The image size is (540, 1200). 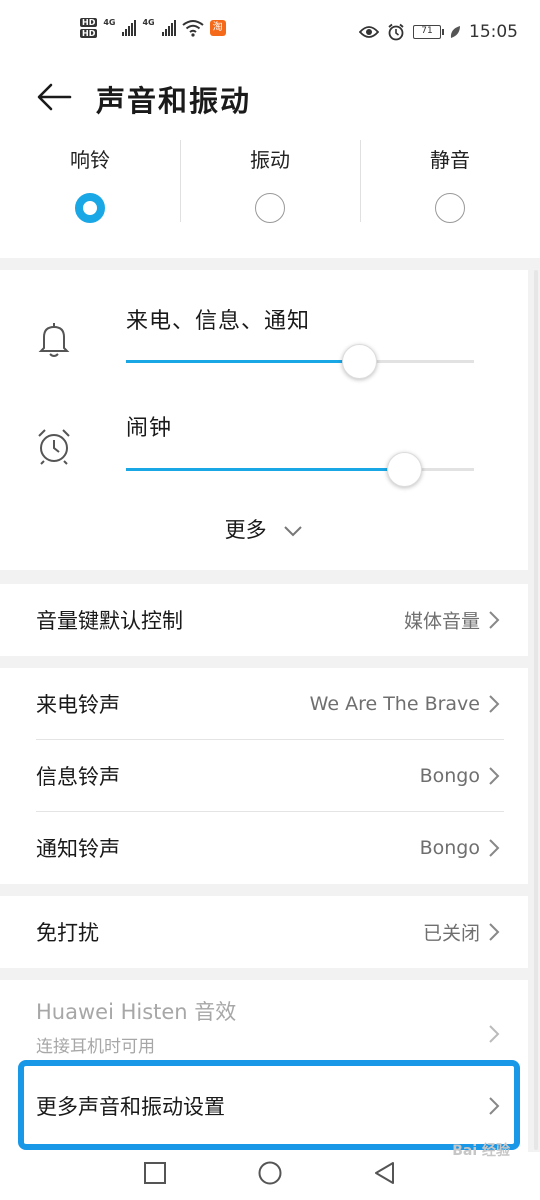 I want to click on highlight-box, so click(x=269, y=1105).